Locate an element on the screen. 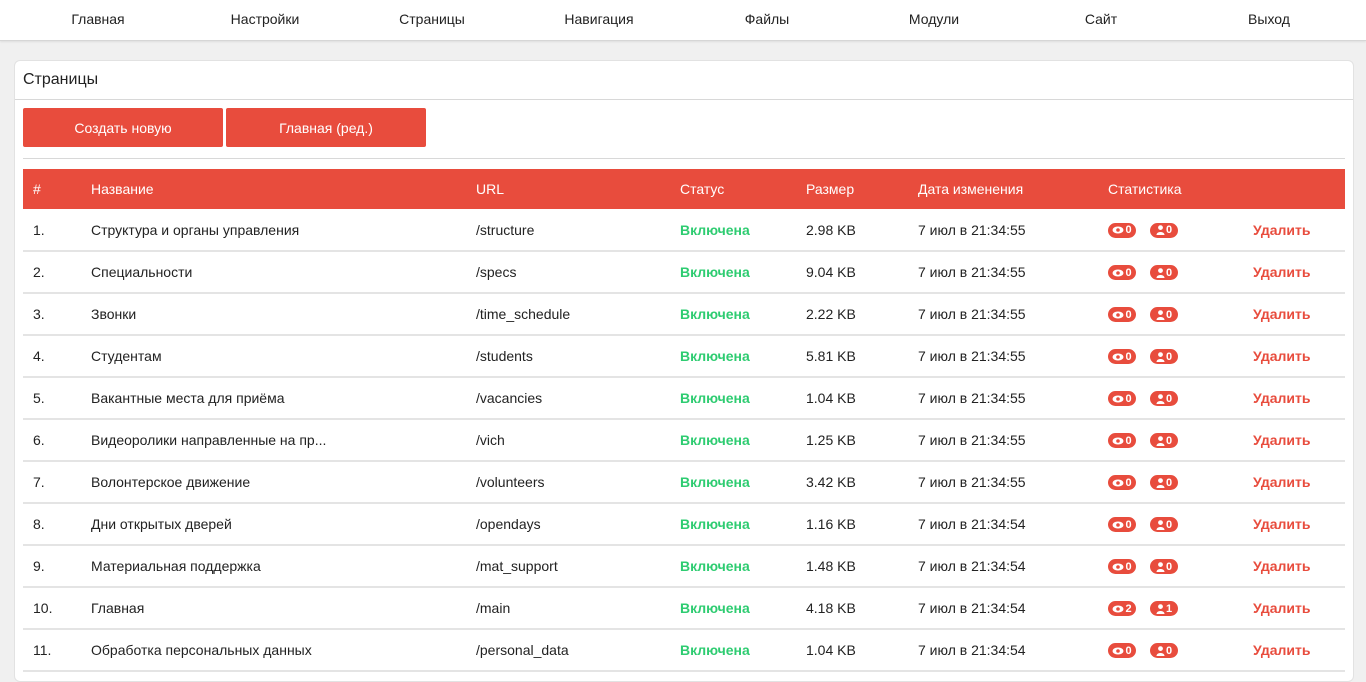 This screenshot has width=1366, height=682. row-number: 1. is located at coordinates (39, 229).